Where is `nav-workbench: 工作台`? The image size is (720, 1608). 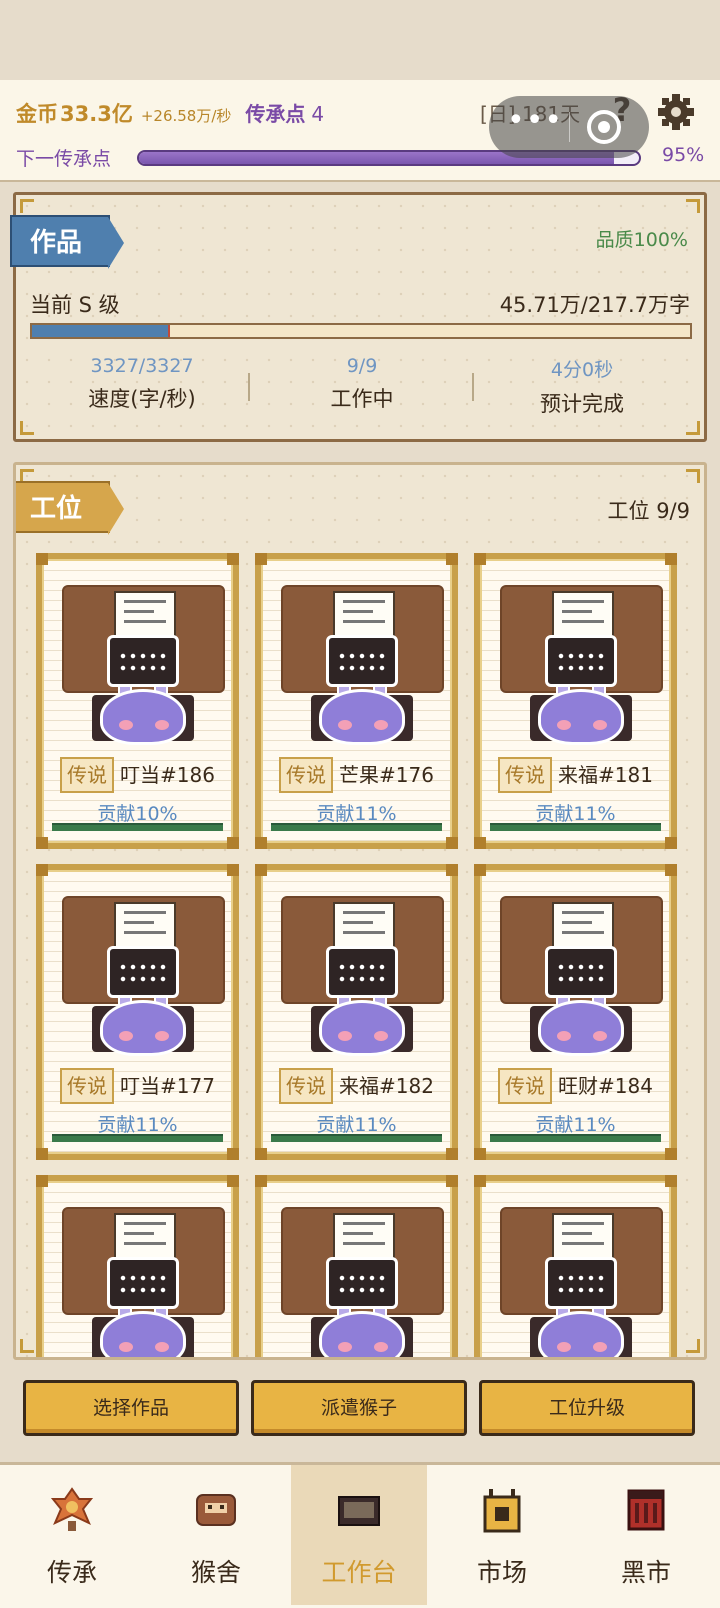
nav-workbench: 工作台 is located at coordinates (359, 1535).